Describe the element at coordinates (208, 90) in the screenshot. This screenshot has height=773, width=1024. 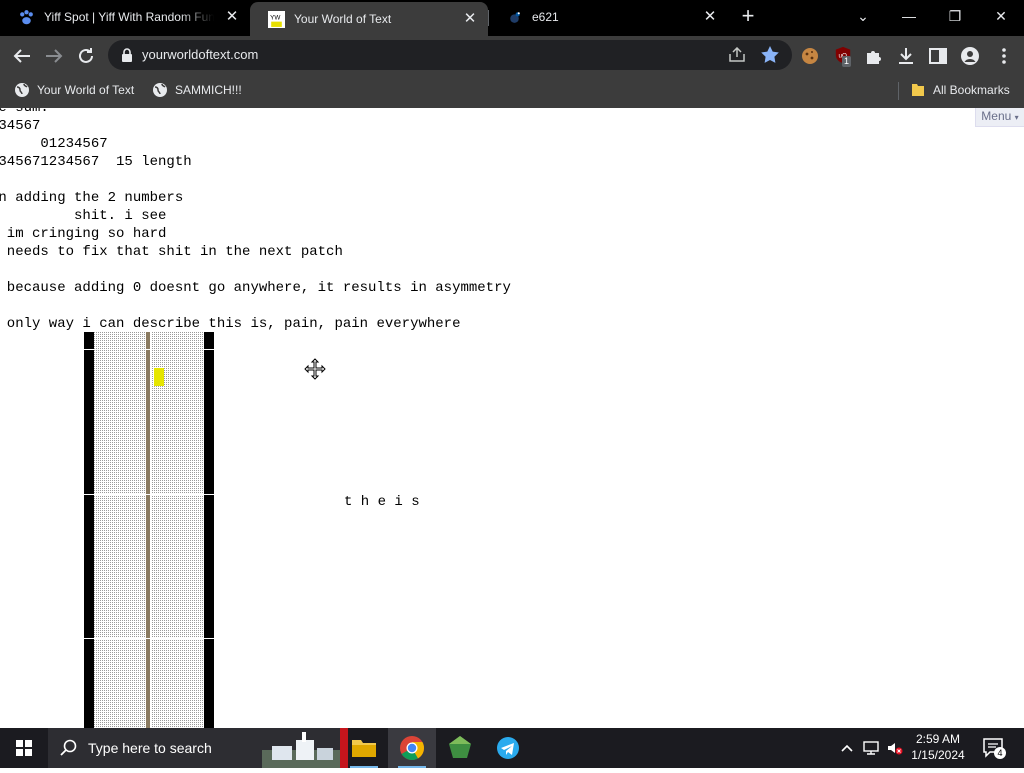
I see `bookmark-label: SAMMICH!!!` at that location.